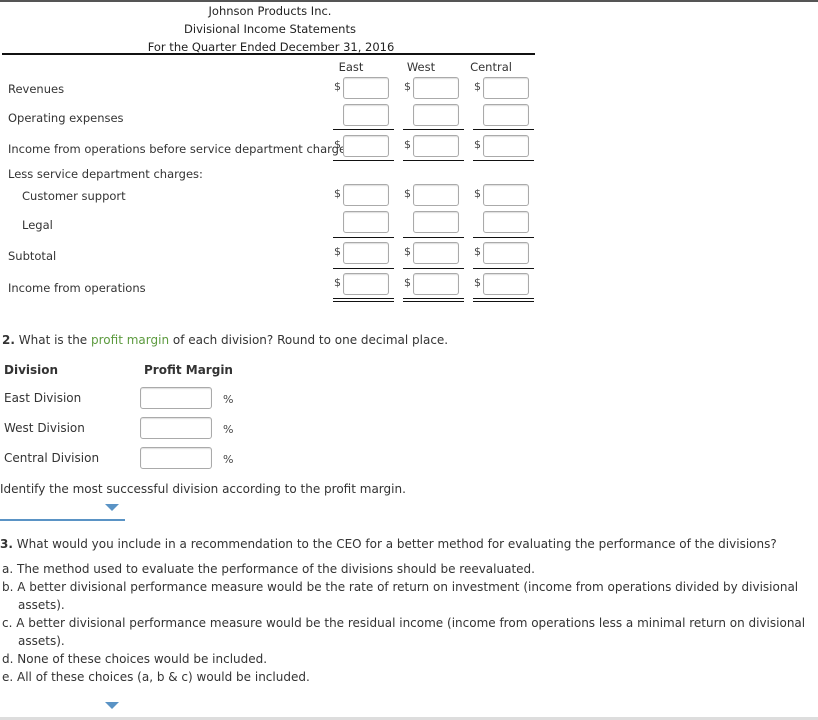 The height and width of the screenshot is (720, 818). I want to click on division-column-header: Division, so click(31, 370).